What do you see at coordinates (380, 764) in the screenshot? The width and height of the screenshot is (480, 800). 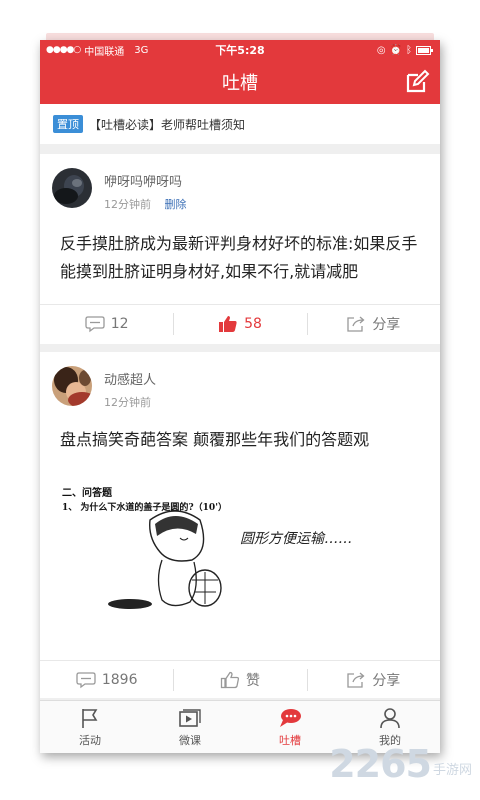 I see `watermark-number: 2265` at bounding box center [380, 764].